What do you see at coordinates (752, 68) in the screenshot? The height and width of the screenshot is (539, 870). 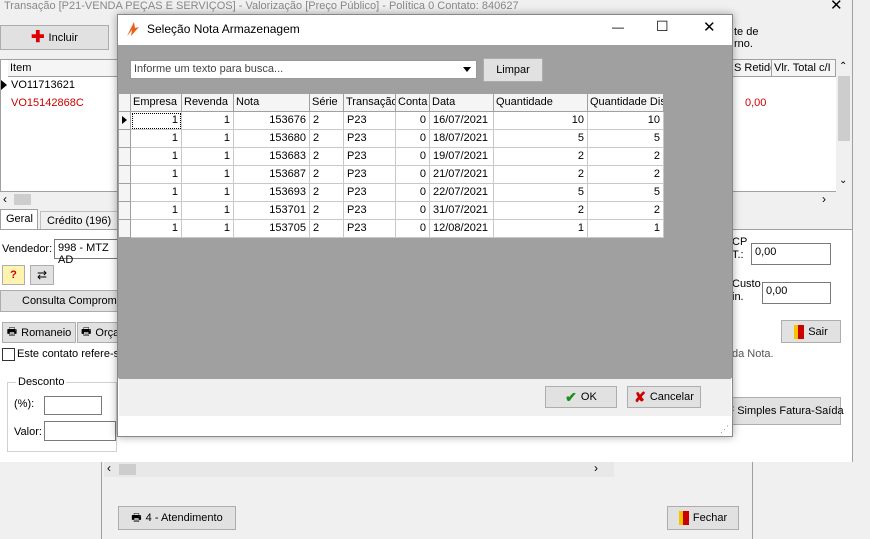 I see `col-header-retido: S Retido` at bounding box center [752, 68].